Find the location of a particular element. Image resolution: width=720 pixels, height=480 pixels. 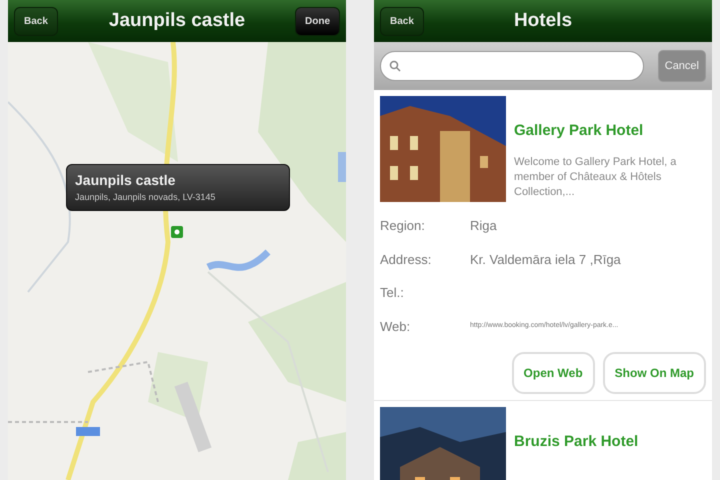

map-callout: Jaunpils castle Jaunpils, Jaunpils novads, LV-3145 is located at coordinates (178, 187).